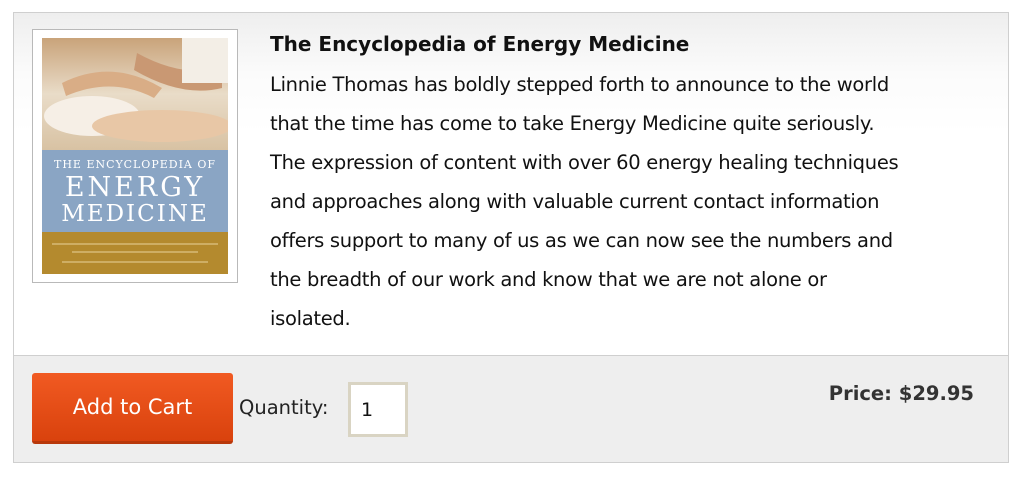  What do you see at coordinates (135, 187) in the screenshot?
I see `cover-title-line1: ENERGY` at bounding box center [135, 187].